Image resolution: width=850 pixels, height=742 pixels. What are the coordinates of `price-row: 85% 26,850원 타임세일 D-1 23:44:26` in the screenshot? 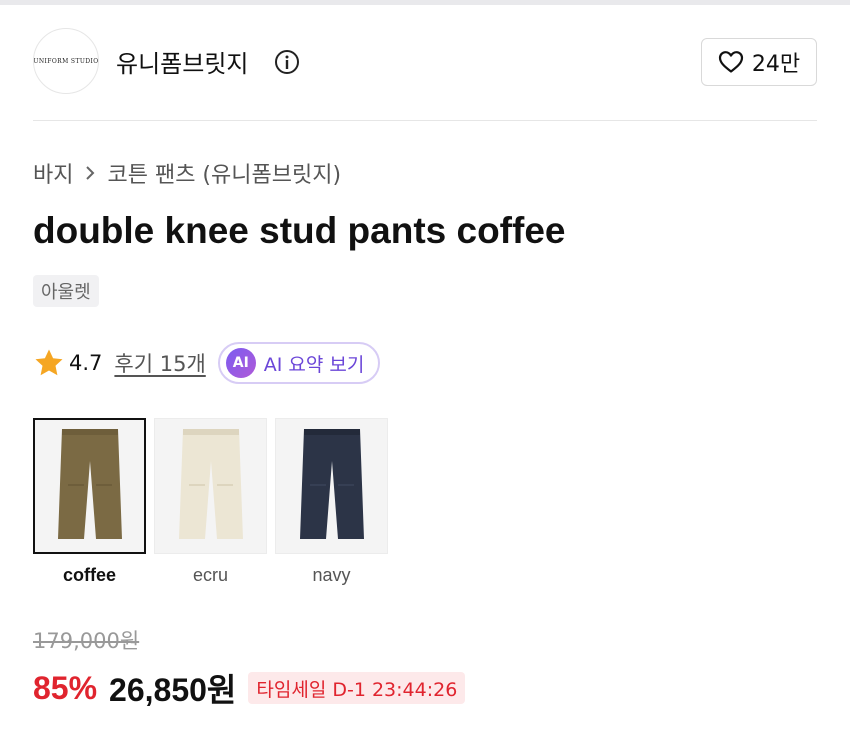 It's located at (249, 688).